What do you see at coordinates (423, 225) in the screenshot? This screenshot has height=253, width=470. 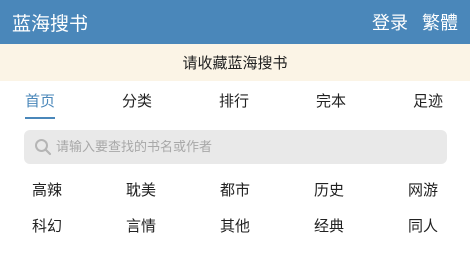 I see `category-link: 同人` at bounding box center [423, 225].